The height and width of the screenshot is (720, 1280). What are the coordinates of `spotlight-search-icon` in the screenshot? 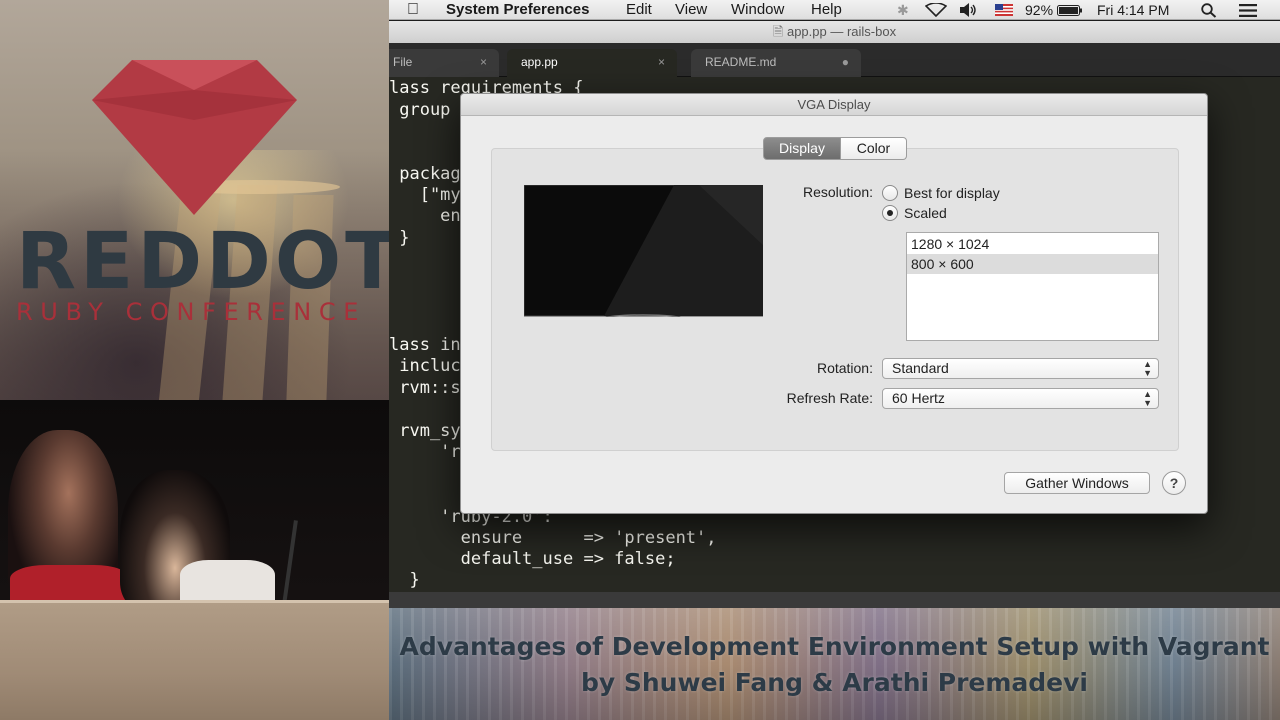 It's located at (1209, 10).